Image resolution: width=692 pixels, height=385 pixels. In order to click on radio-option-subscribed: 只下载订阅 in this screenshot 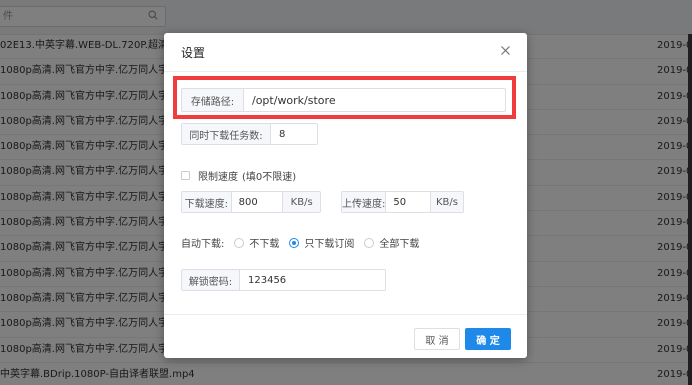, I will do `click(321, 242)`.